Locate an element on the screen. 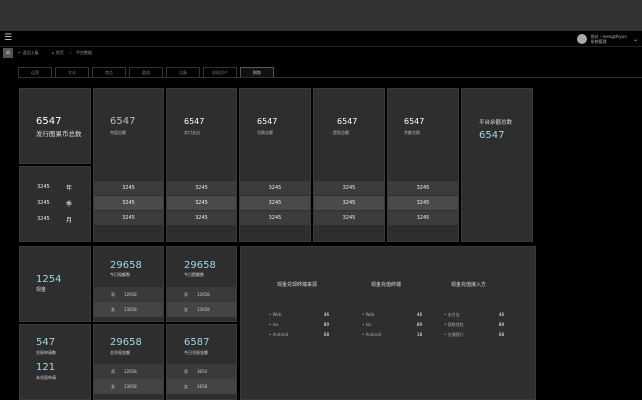 The image size is (642, 400). column-balance-exchange: 6547 余额兑换 3245 3245 3245 is located at coordinates (423, 165).